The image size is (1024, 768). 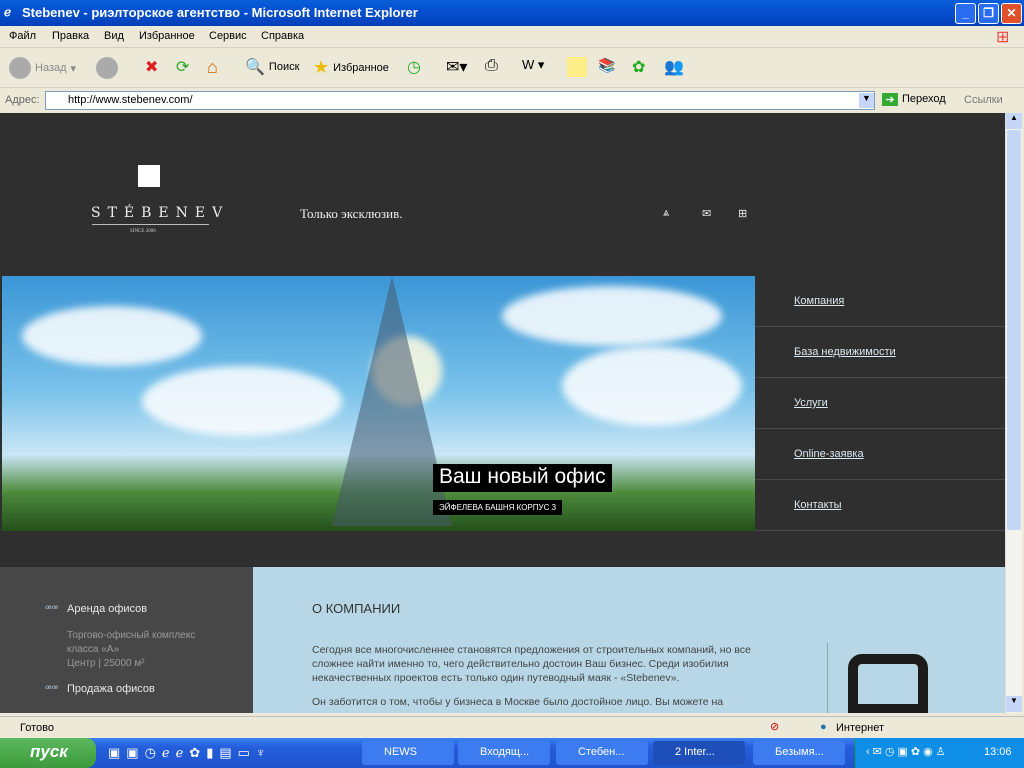 What do you see at coordinates (167, 36) in the screenshot?
I see `menu-favorites: Избранное` at bounding box center [167, 36].